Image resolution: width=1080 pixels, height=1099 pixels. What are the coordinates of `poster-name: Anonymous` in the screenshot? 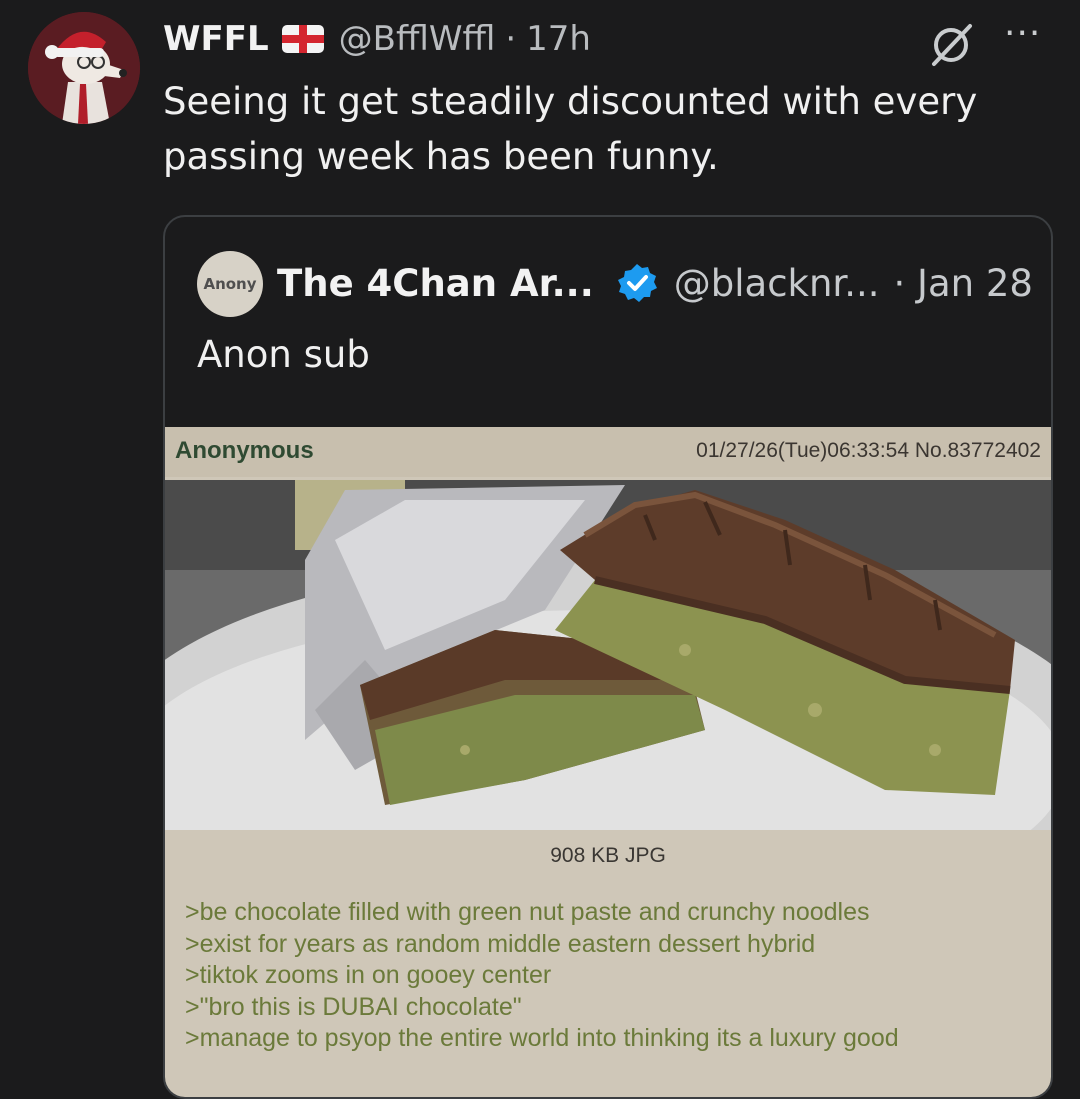 It's located at (244, 450).